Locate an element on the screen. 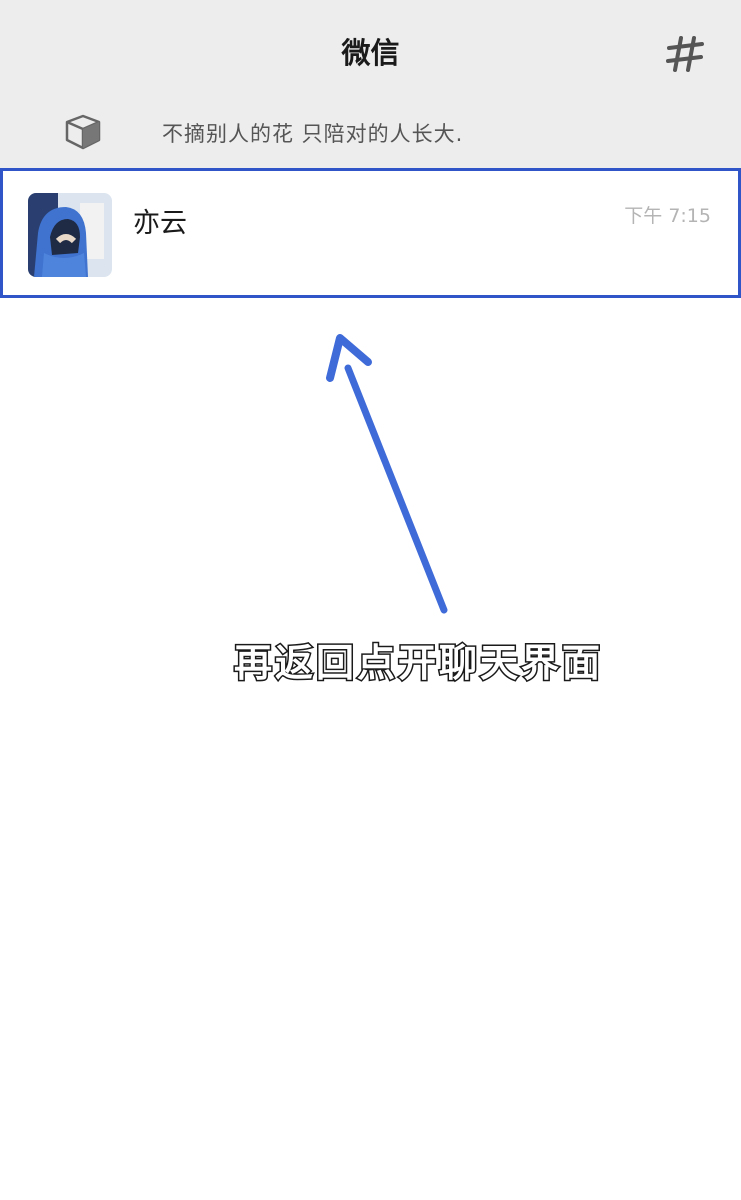  page-title: 微信 is located at coordinates (370, 53).